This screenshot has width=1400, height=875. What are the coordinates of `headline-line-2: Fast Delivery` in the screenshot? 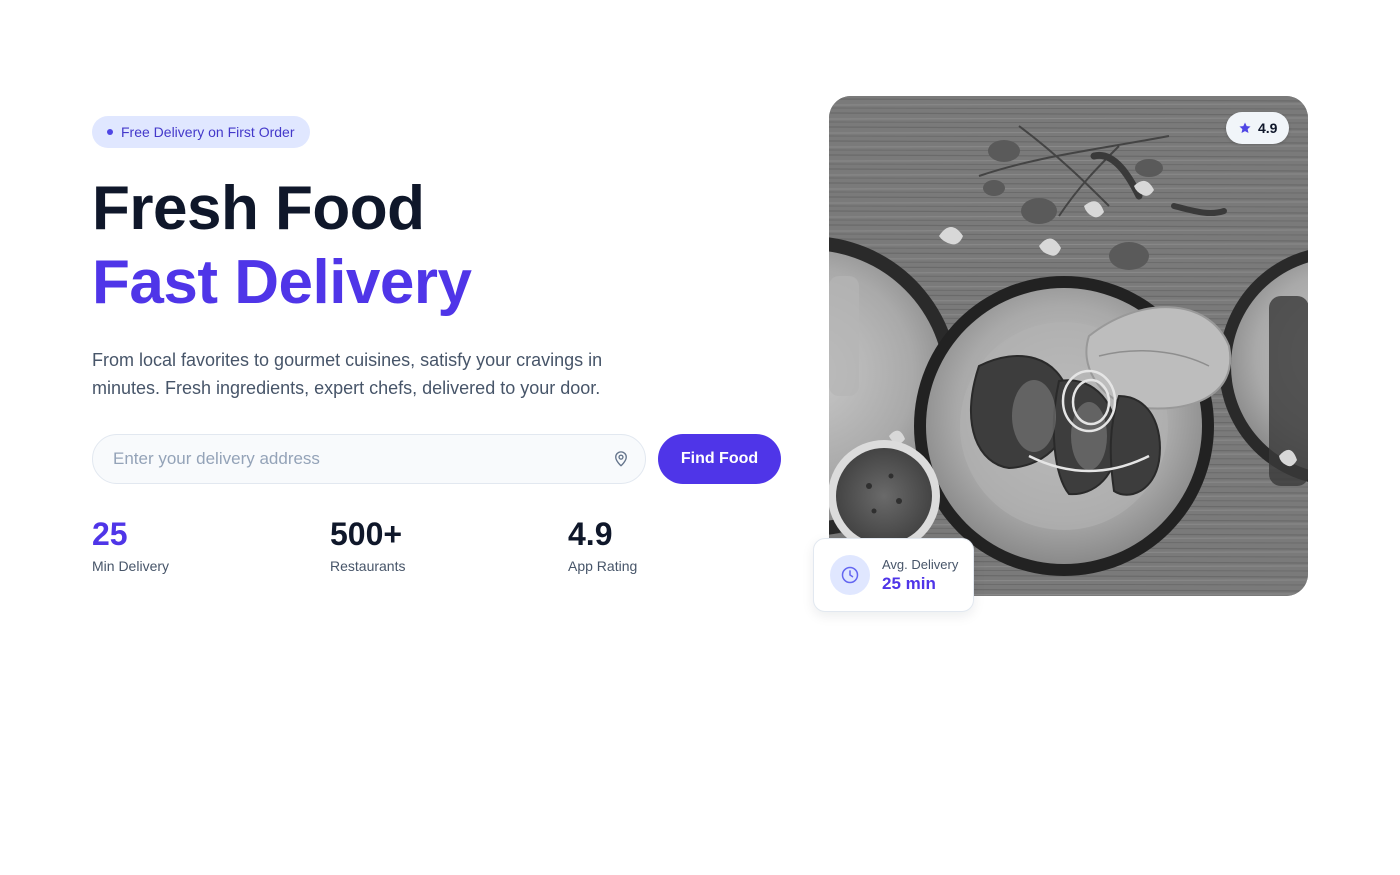 It's located at (282, 282).